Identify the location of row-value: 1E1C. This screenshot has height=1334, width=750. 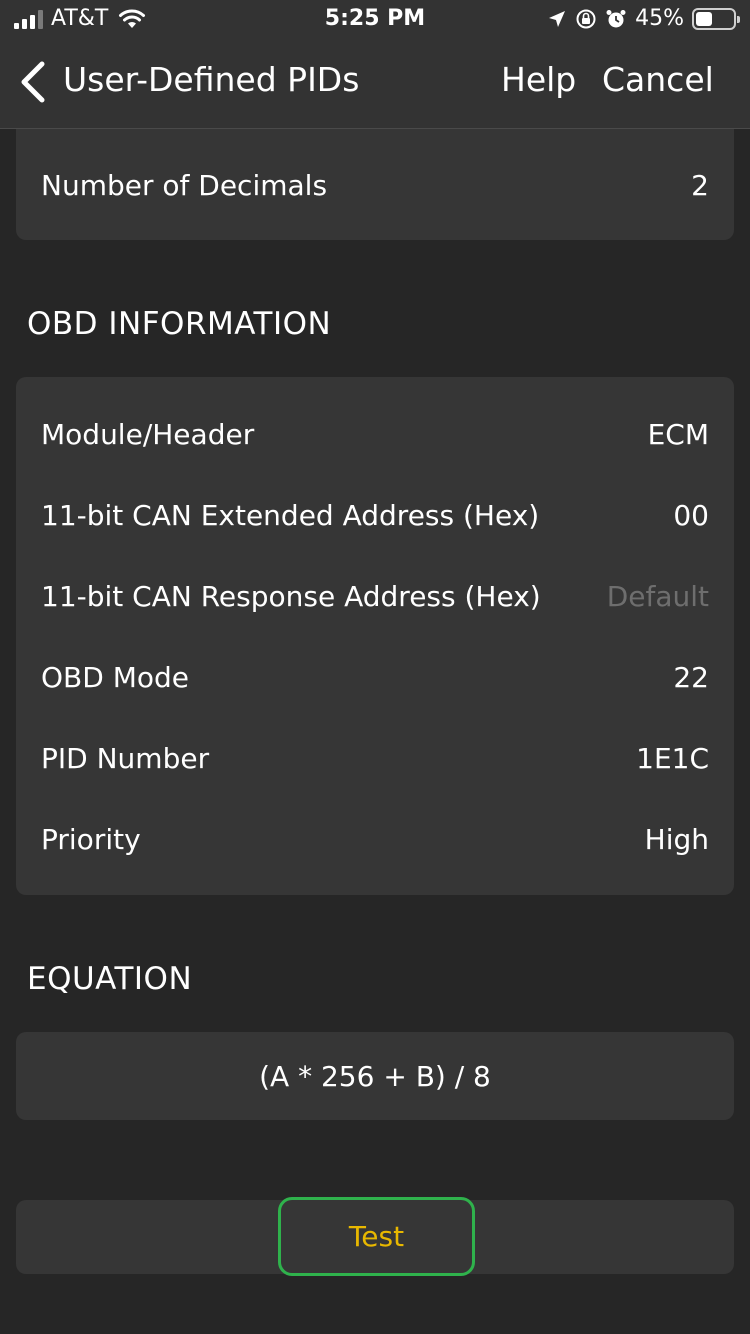
(672, 758).